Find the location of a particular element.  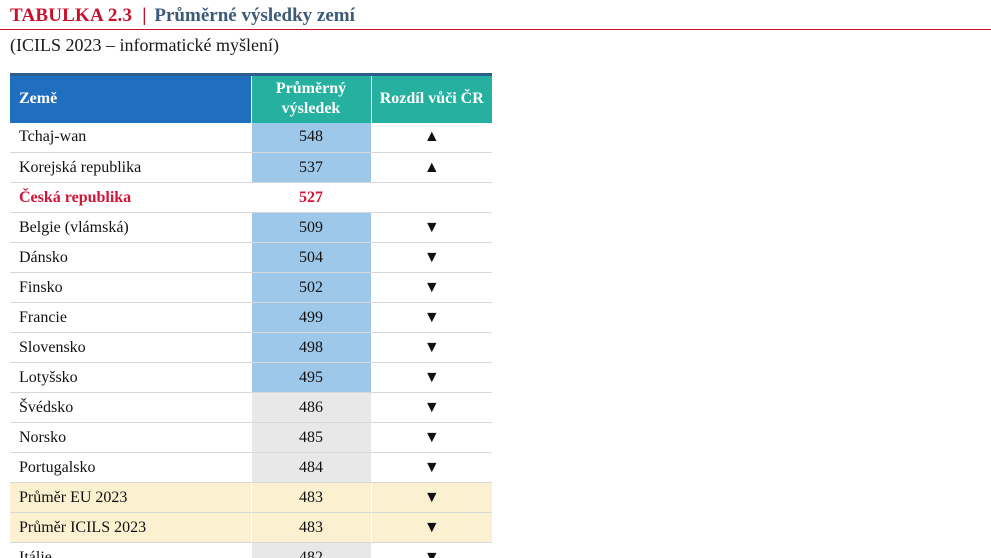

average-score: 502 is located at coordinates (311, 287).